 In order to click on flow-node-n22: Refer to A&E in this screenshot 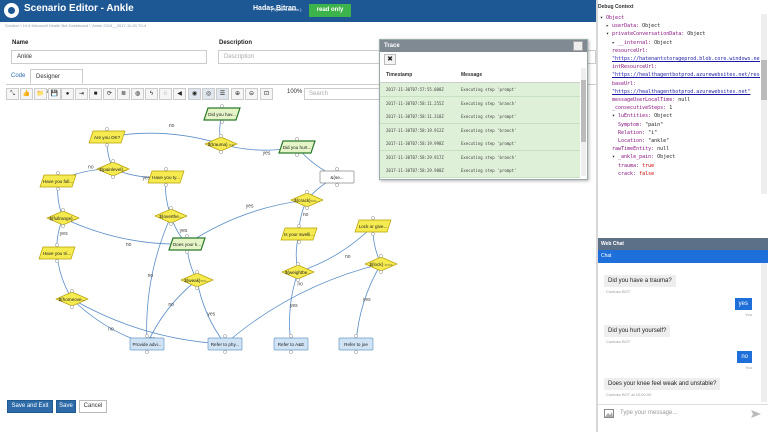, I will do `click(291, 344)`.